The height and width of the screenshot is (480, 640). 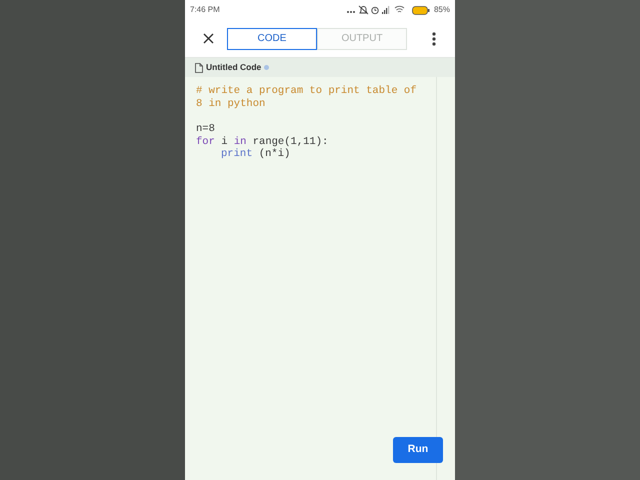 What do you see at coordinates (263, 142) in the screenshot?
I see `code-line: for i in range(1,11):` at bounding box center [263, 142].